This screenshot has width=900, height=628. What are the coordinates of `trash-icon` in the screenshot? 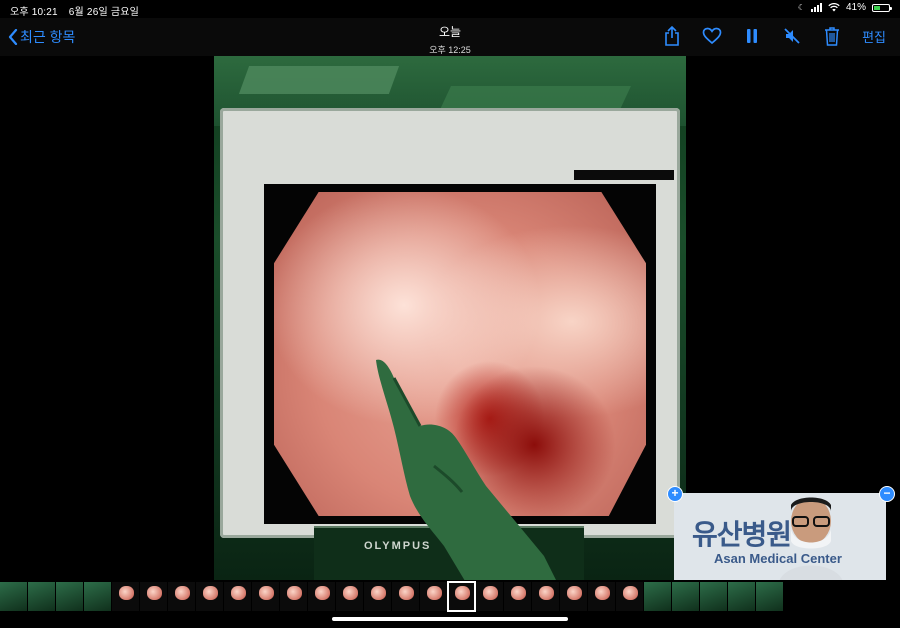 It's located at (832, 36).